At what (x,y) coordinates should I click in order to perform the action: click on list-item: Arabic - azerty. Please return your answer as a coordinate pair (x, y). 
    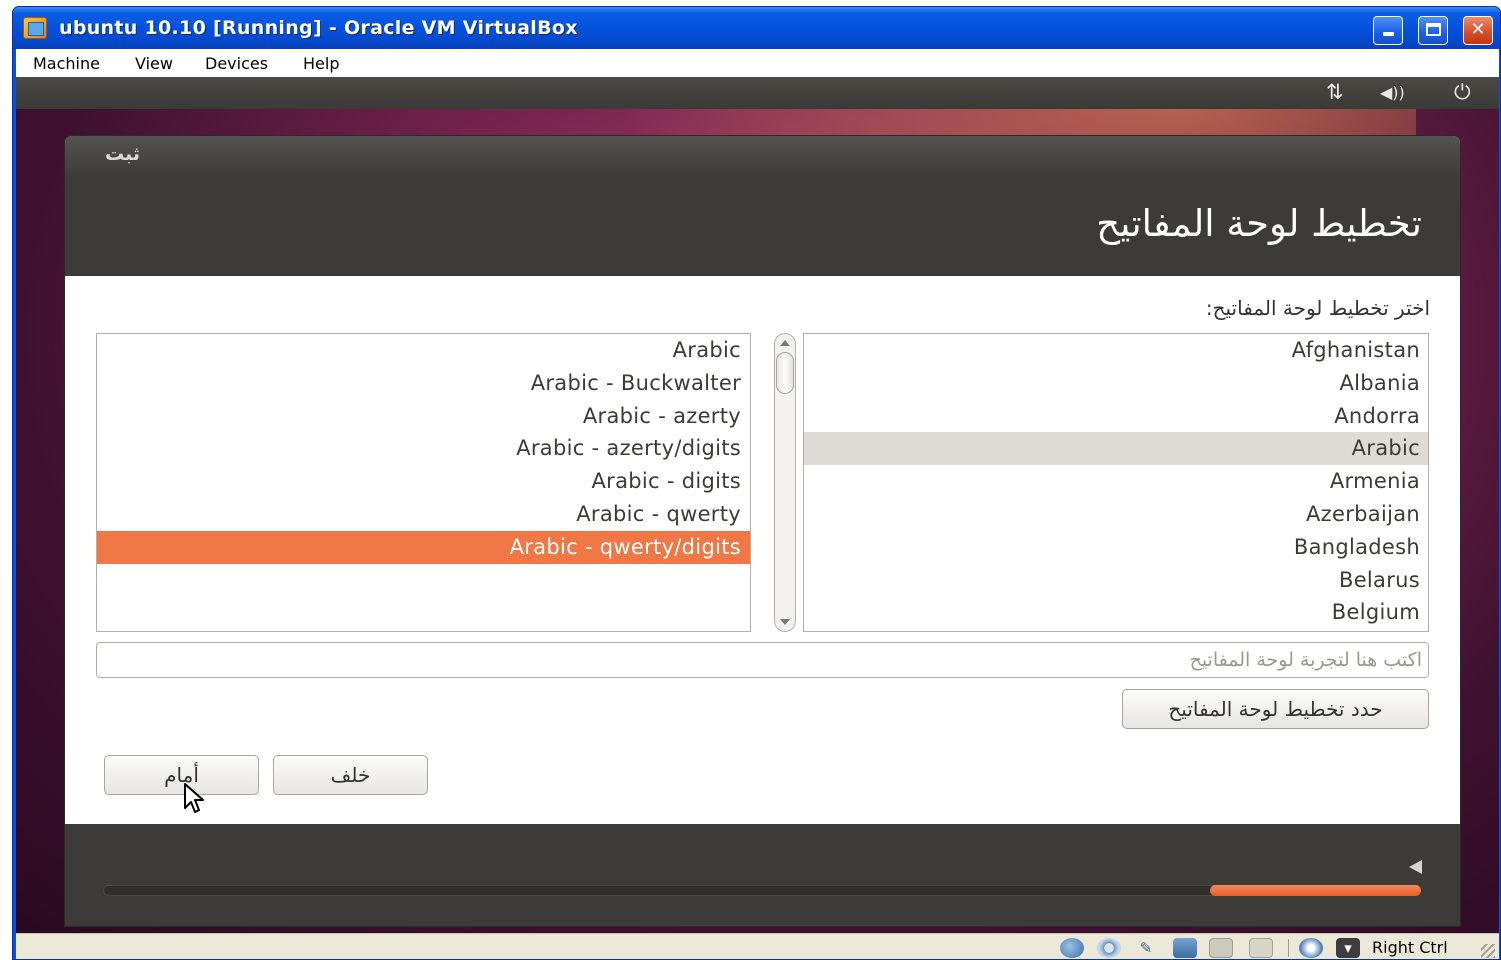
    Looking at the image, I should click on (423, 416).